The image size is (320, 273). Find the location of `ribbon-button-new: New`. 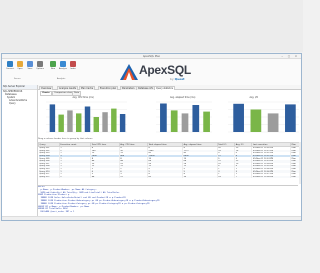

ribbon-button-new: New is located at coordinates (53, 65).